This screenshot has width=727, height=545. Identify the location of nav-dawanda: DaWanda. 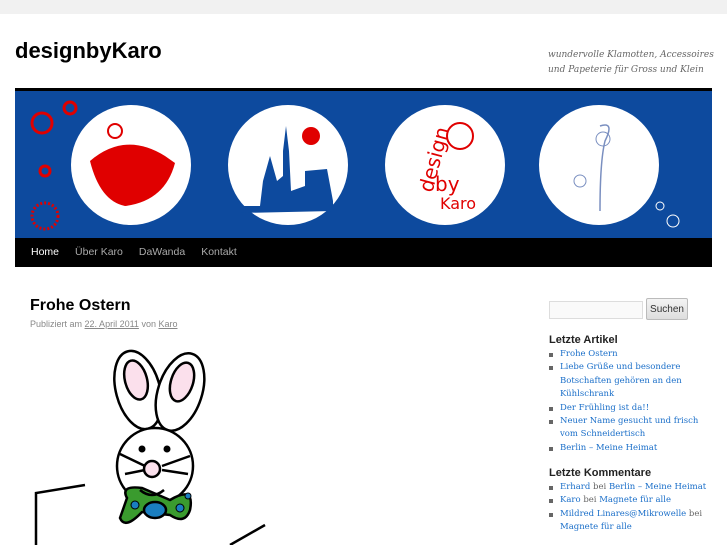
(162, 252).